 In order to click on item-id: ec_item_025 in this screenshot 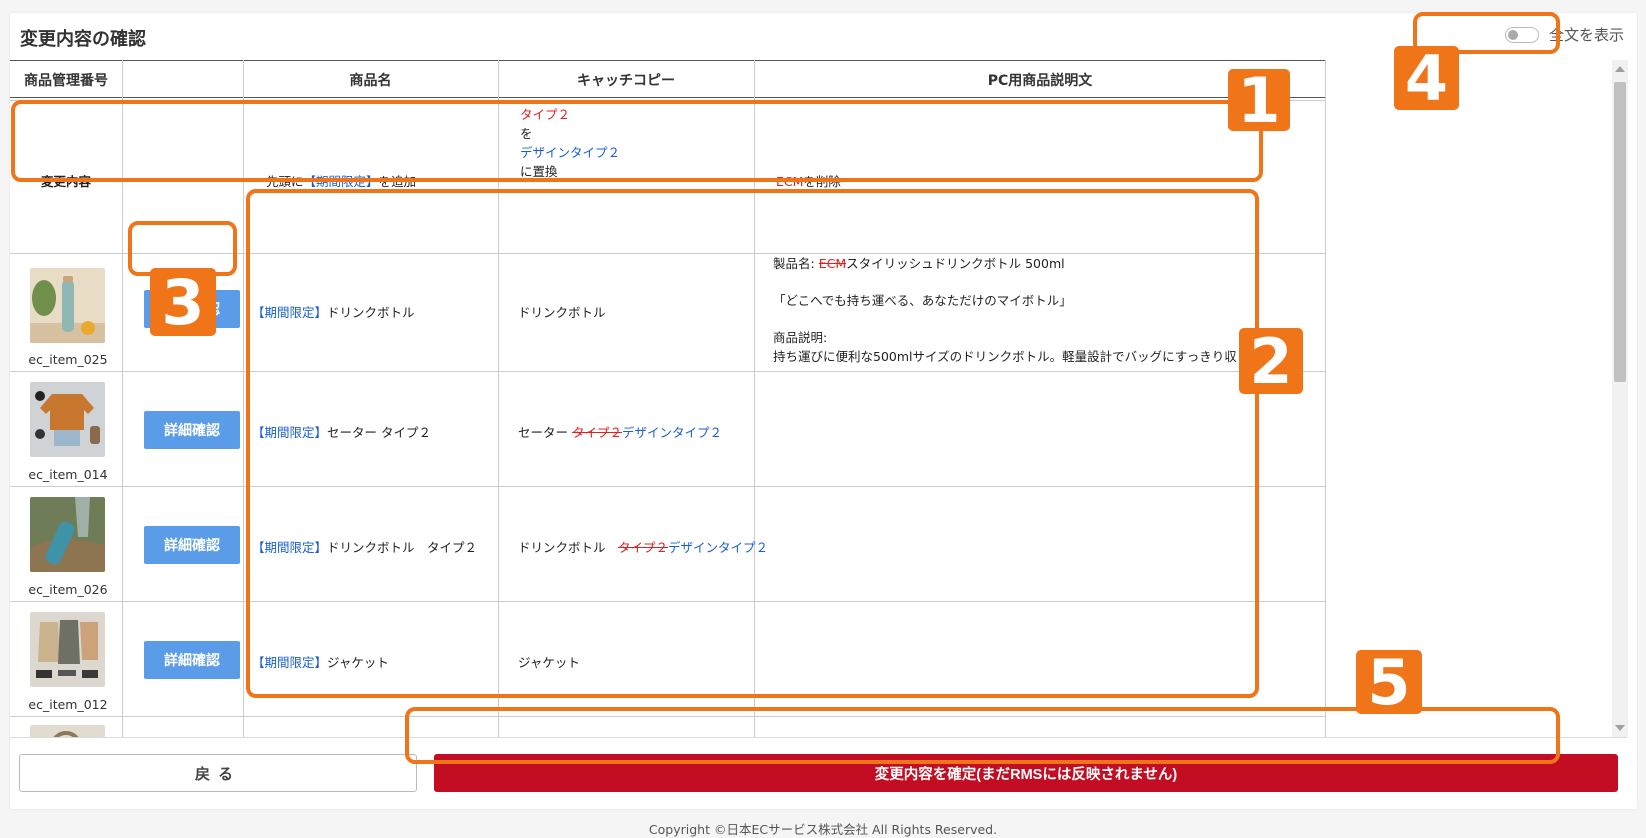, I will do `click(68, 359)`.